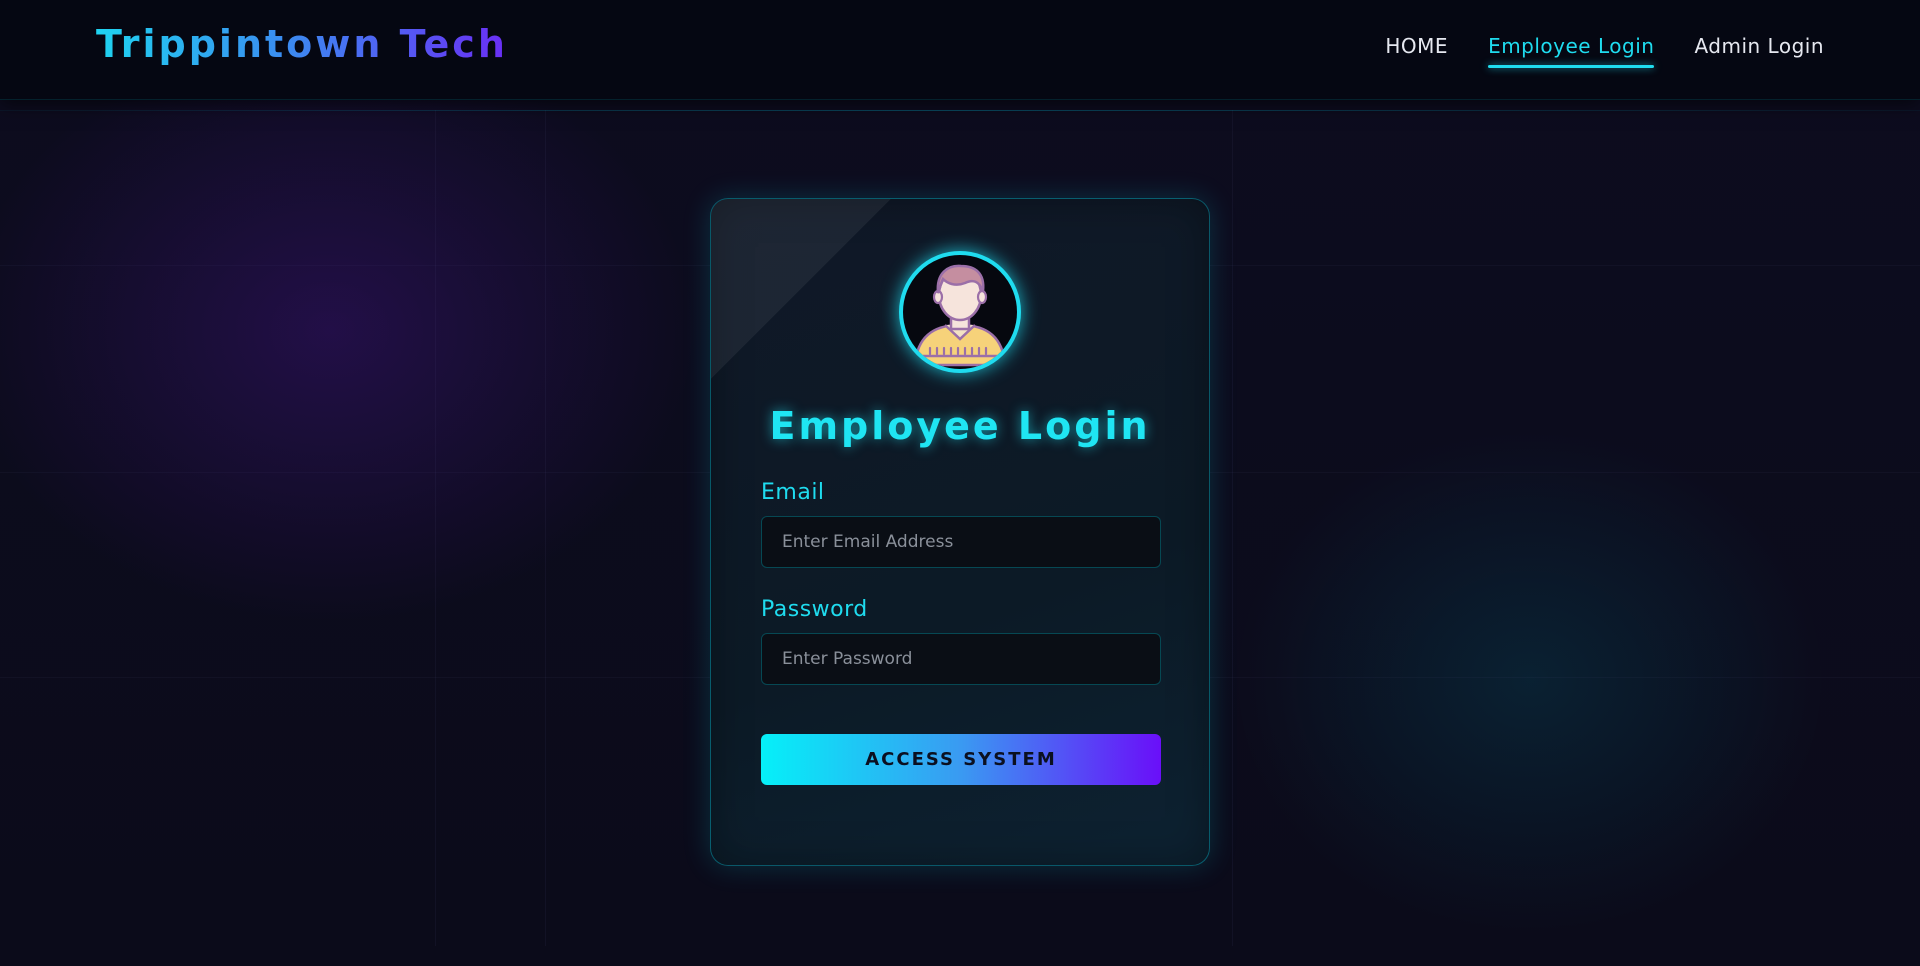  What do you see at coordinates (960, 426) in the screenshot?
I see `login-title: Employee Login` at bounding box center [960, 426].